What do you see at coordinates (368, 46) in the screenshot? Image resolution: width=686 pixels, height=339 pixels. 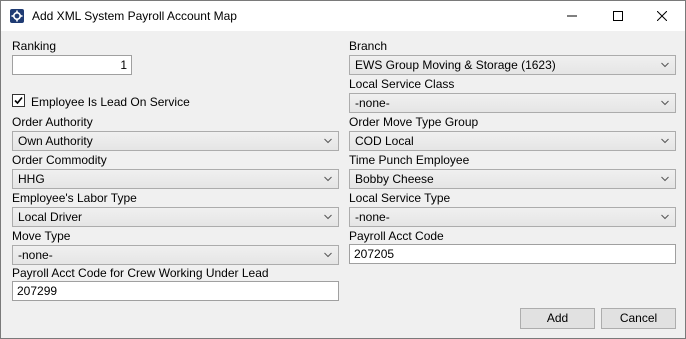 I see `branch-label: Branch` at bounding box center [368, 46].